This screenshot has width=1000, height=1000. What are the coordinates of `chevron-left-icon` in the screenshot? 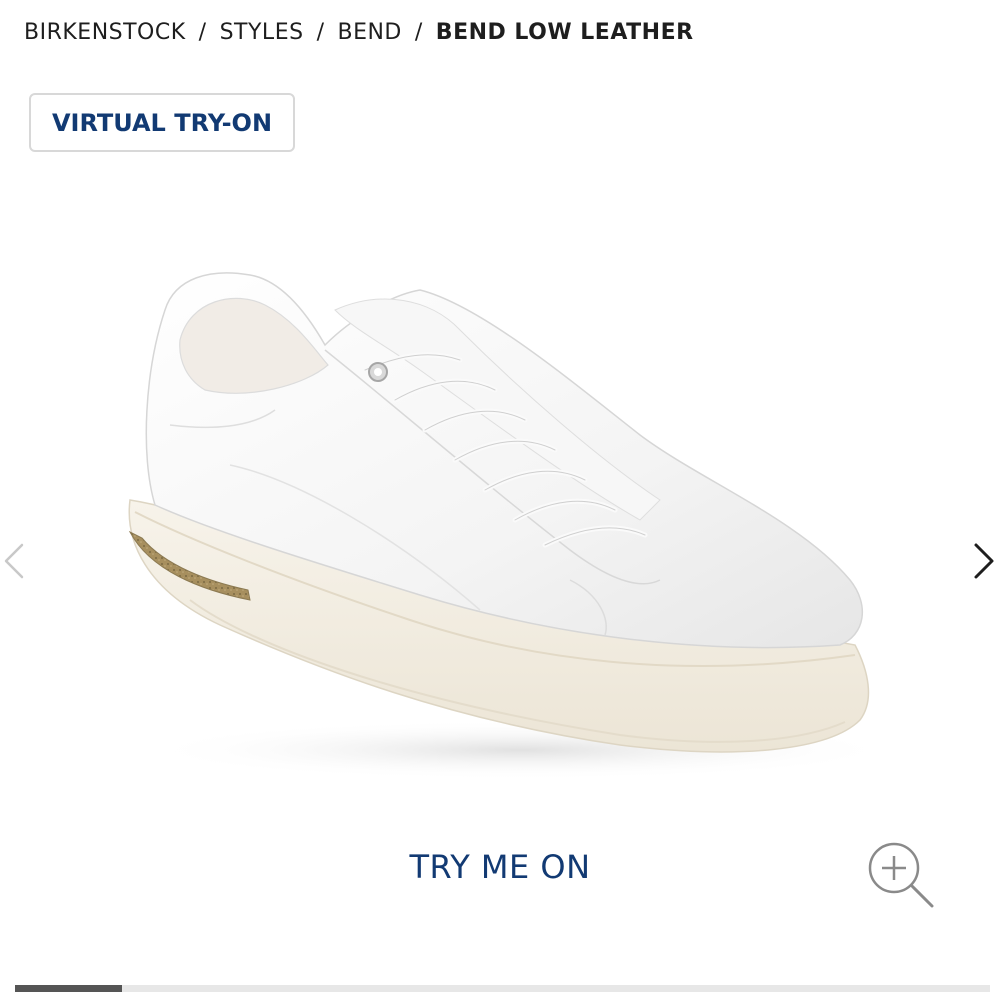 It's located at (20, 561).